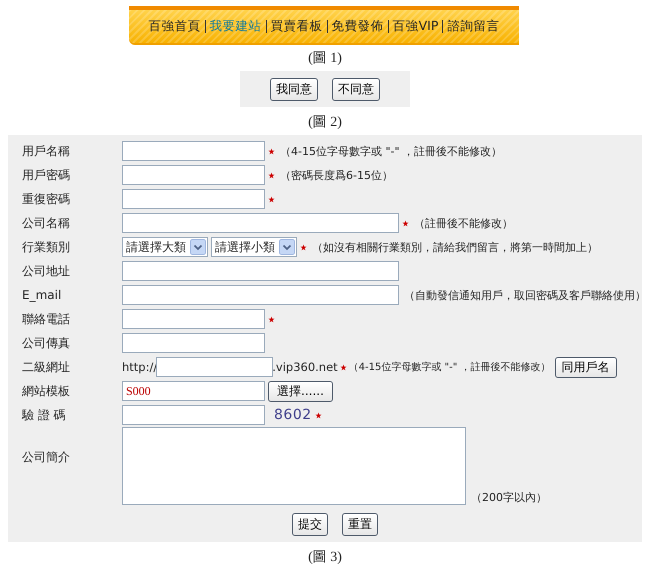 The width and height of the screenshot is (650, 581). What do you see at coordinates (325, 123) in the screenshot?
I see `figure-caption: (圖 2)` at bounding box center [325, 123].